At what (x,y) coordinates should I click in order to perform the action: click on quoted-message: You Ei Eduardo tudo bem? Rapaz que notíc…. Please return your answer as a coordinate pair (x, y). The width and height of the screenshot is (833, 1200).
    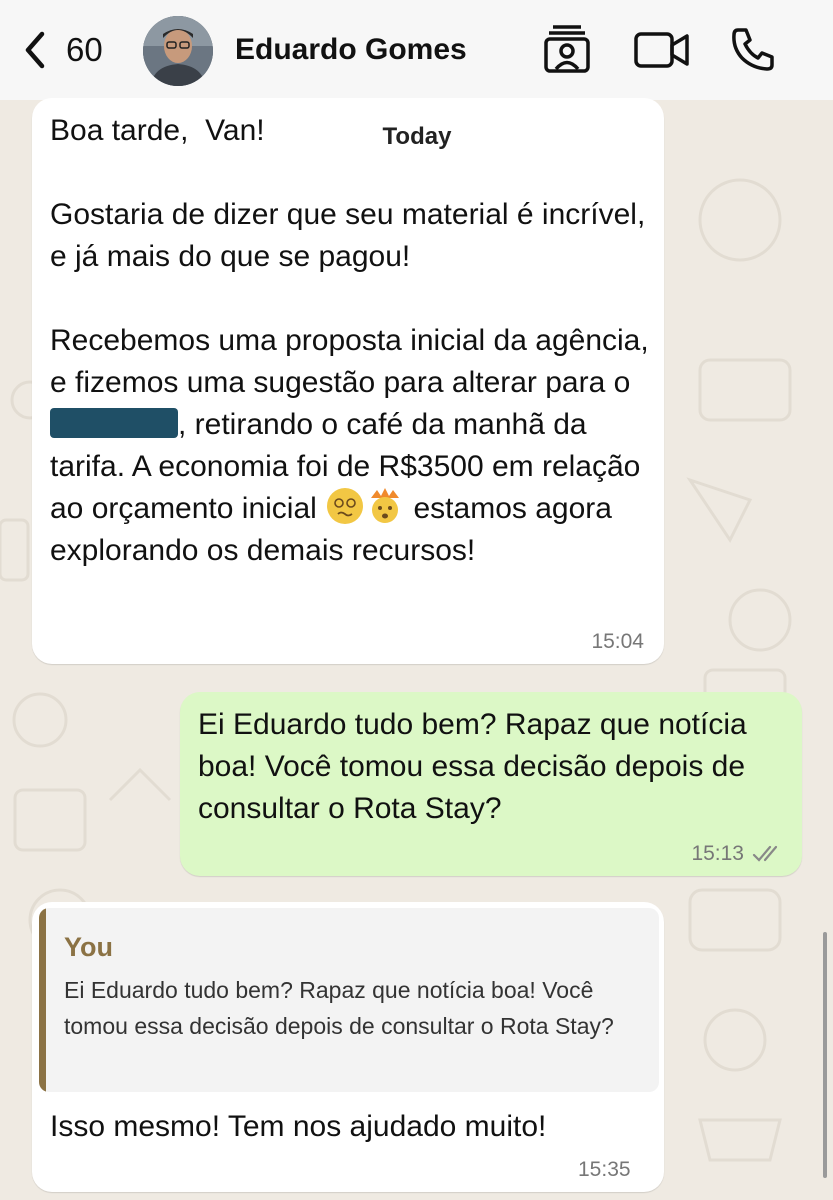
    Looking at the image, I should click on (349, 1000).